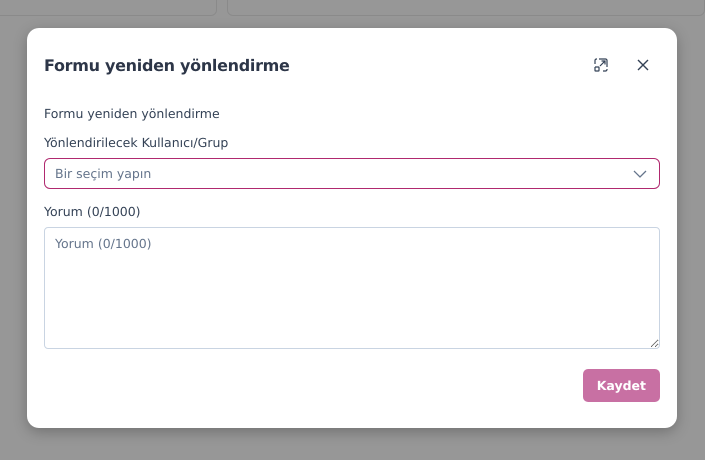  I want to click on select-placeholder: Bir seçim yapın, so click(103, 173).